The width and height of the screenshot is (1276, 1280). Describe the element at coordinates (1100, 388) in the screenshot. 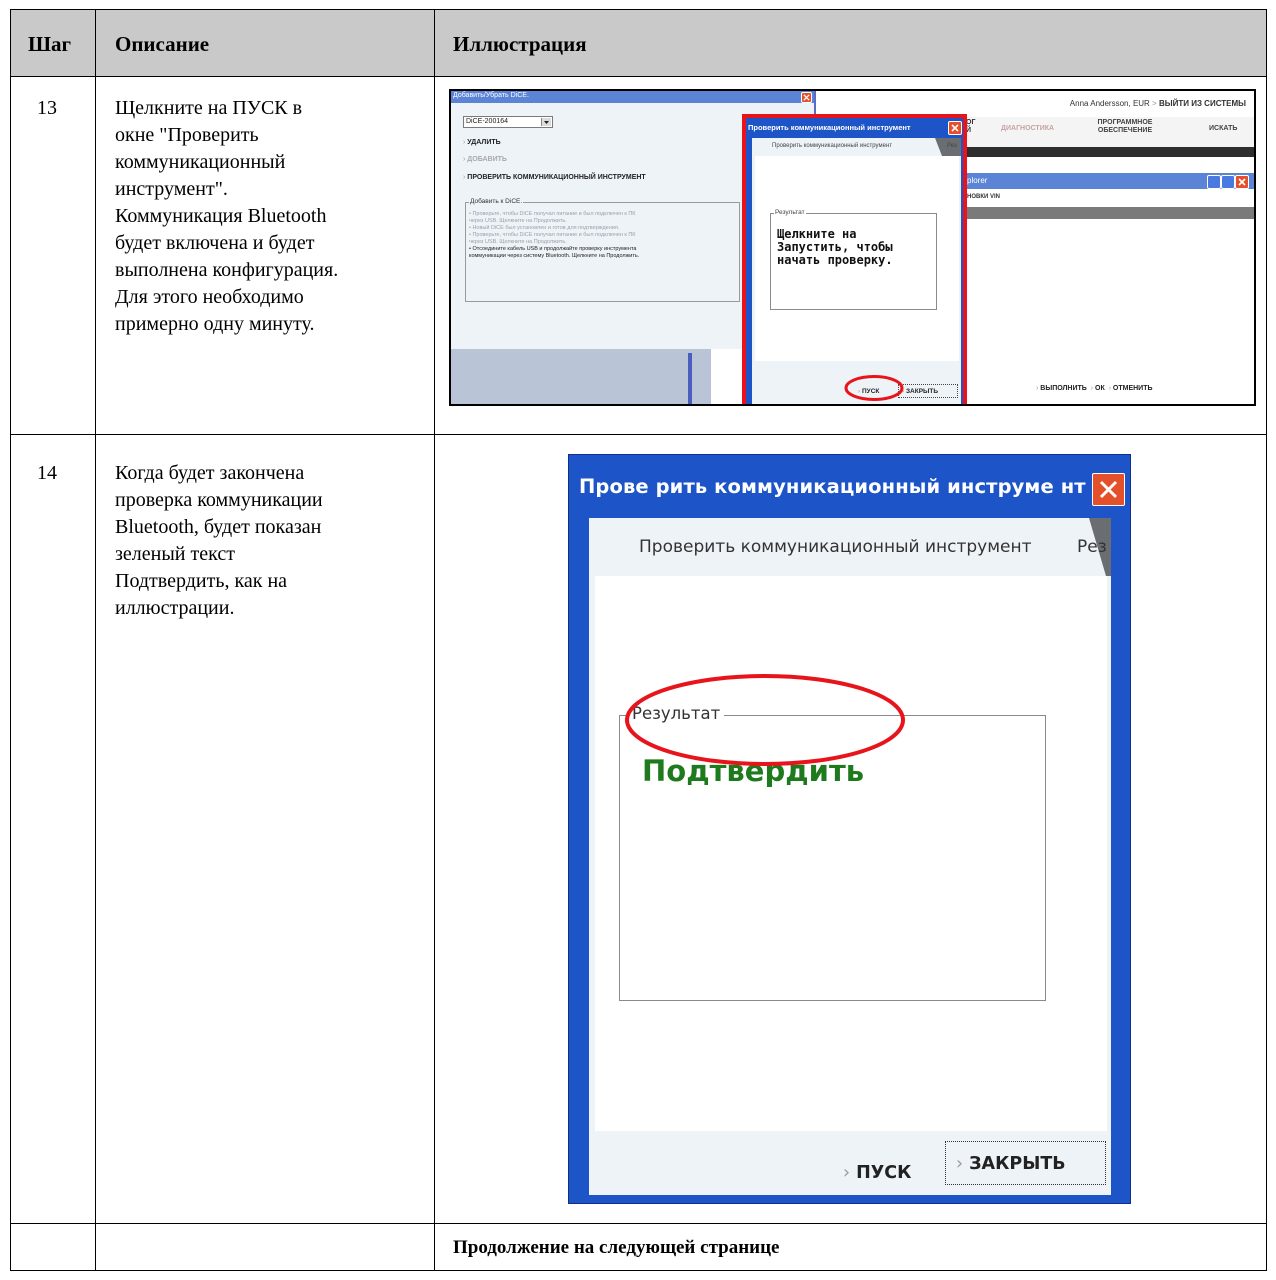

I see `ok-link: ОК` at that location.